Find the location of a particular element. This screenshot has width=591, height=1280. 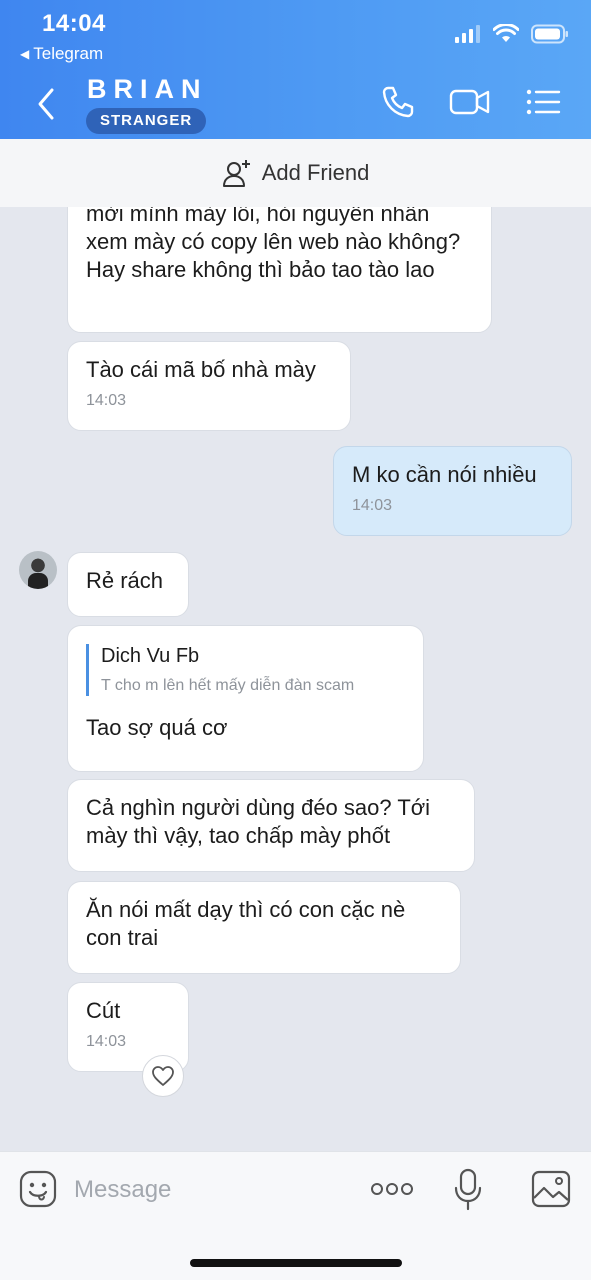

reply-snippet: T cho m lên hết mấy diễn đàn scam is located at coordinates (228, 685).